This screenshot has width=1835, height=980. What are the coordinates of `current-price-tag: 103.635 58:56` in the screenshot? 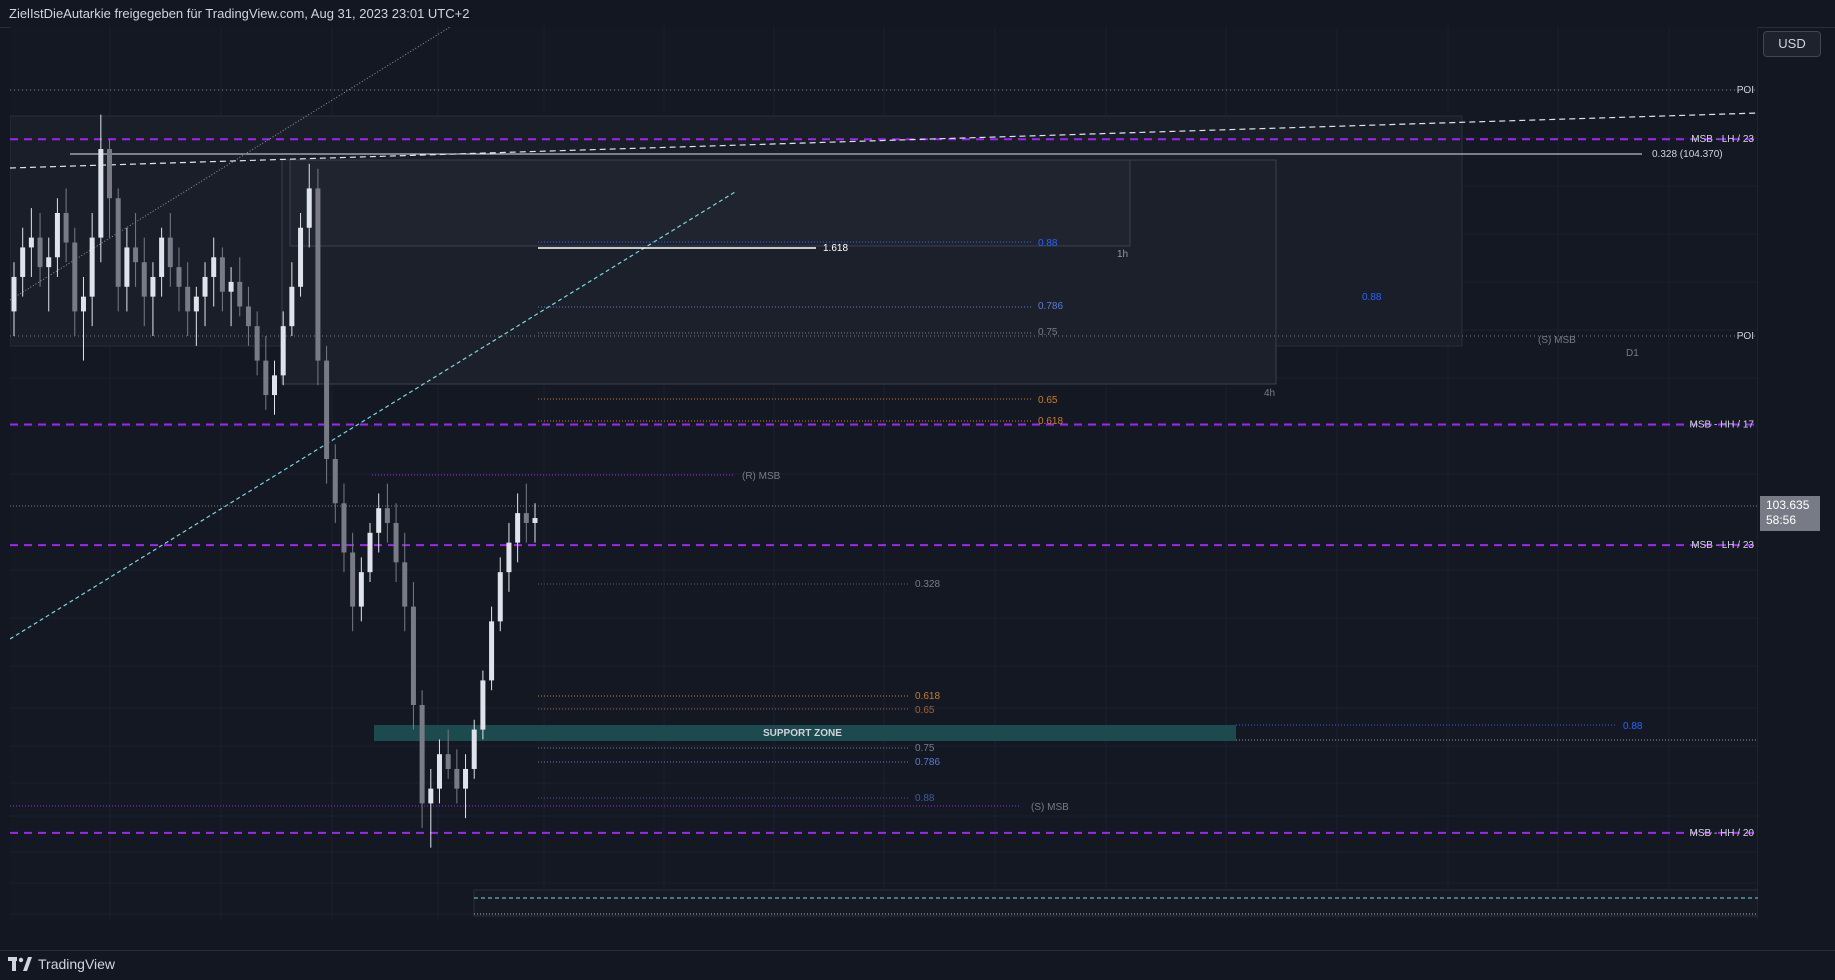 It's located at (1790, 513).